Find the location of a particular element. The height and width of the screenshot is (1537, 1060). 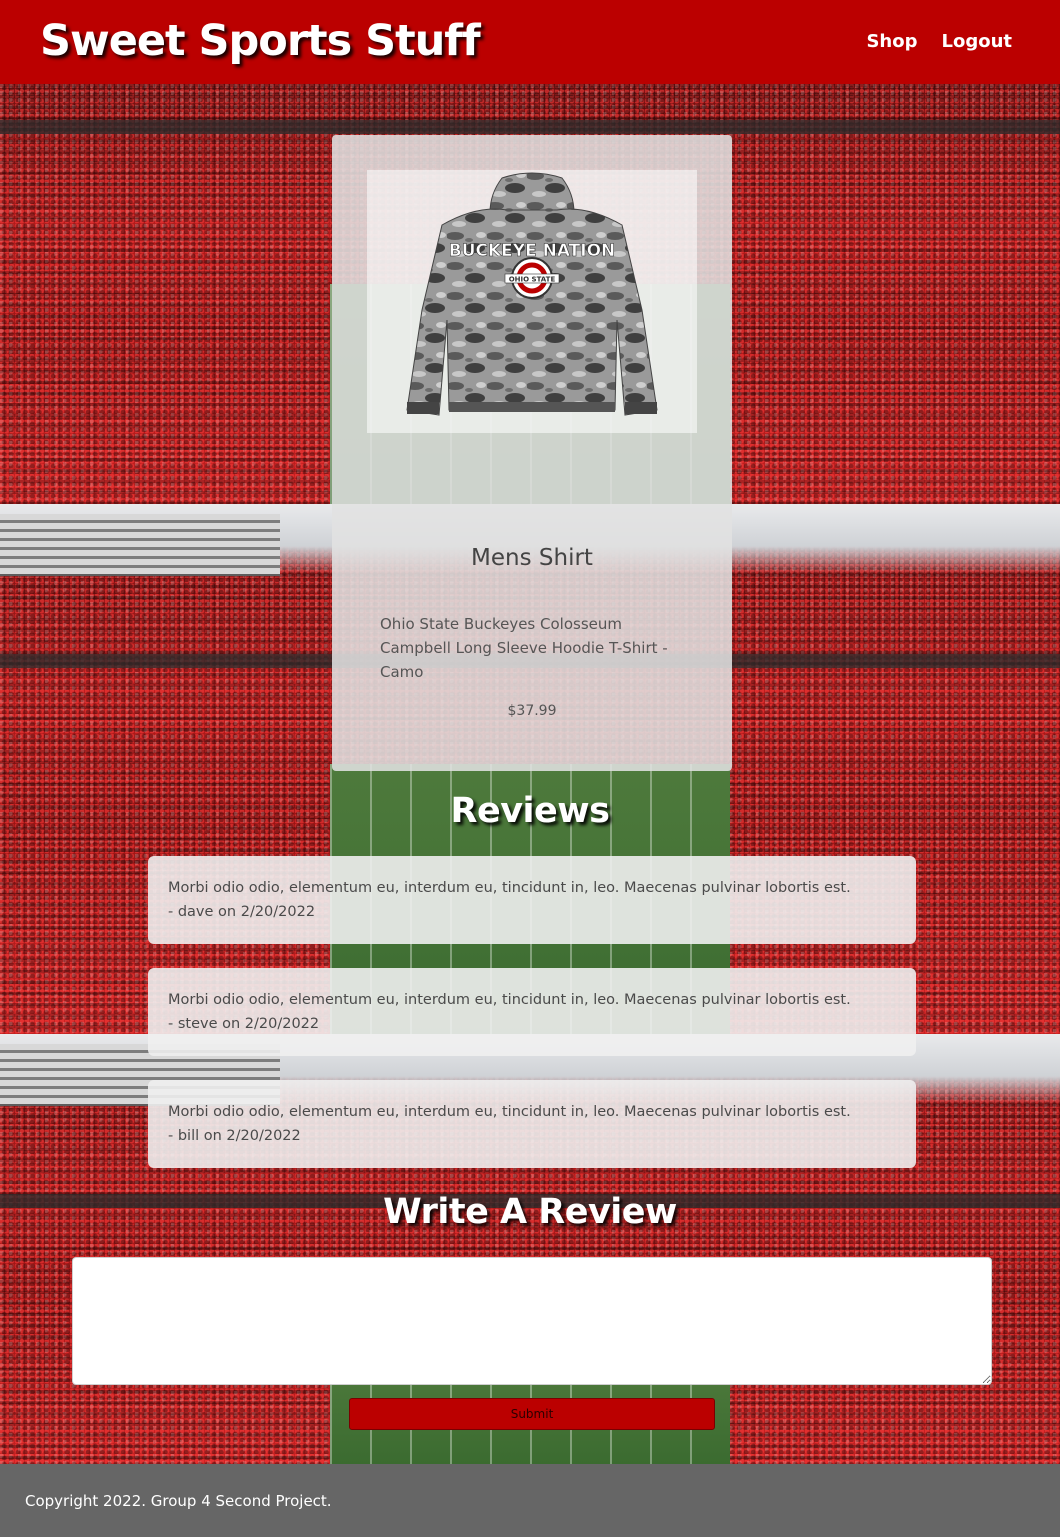

review-author-date: - bill on 2/20/2022 is located at coordinates (234, 1136).